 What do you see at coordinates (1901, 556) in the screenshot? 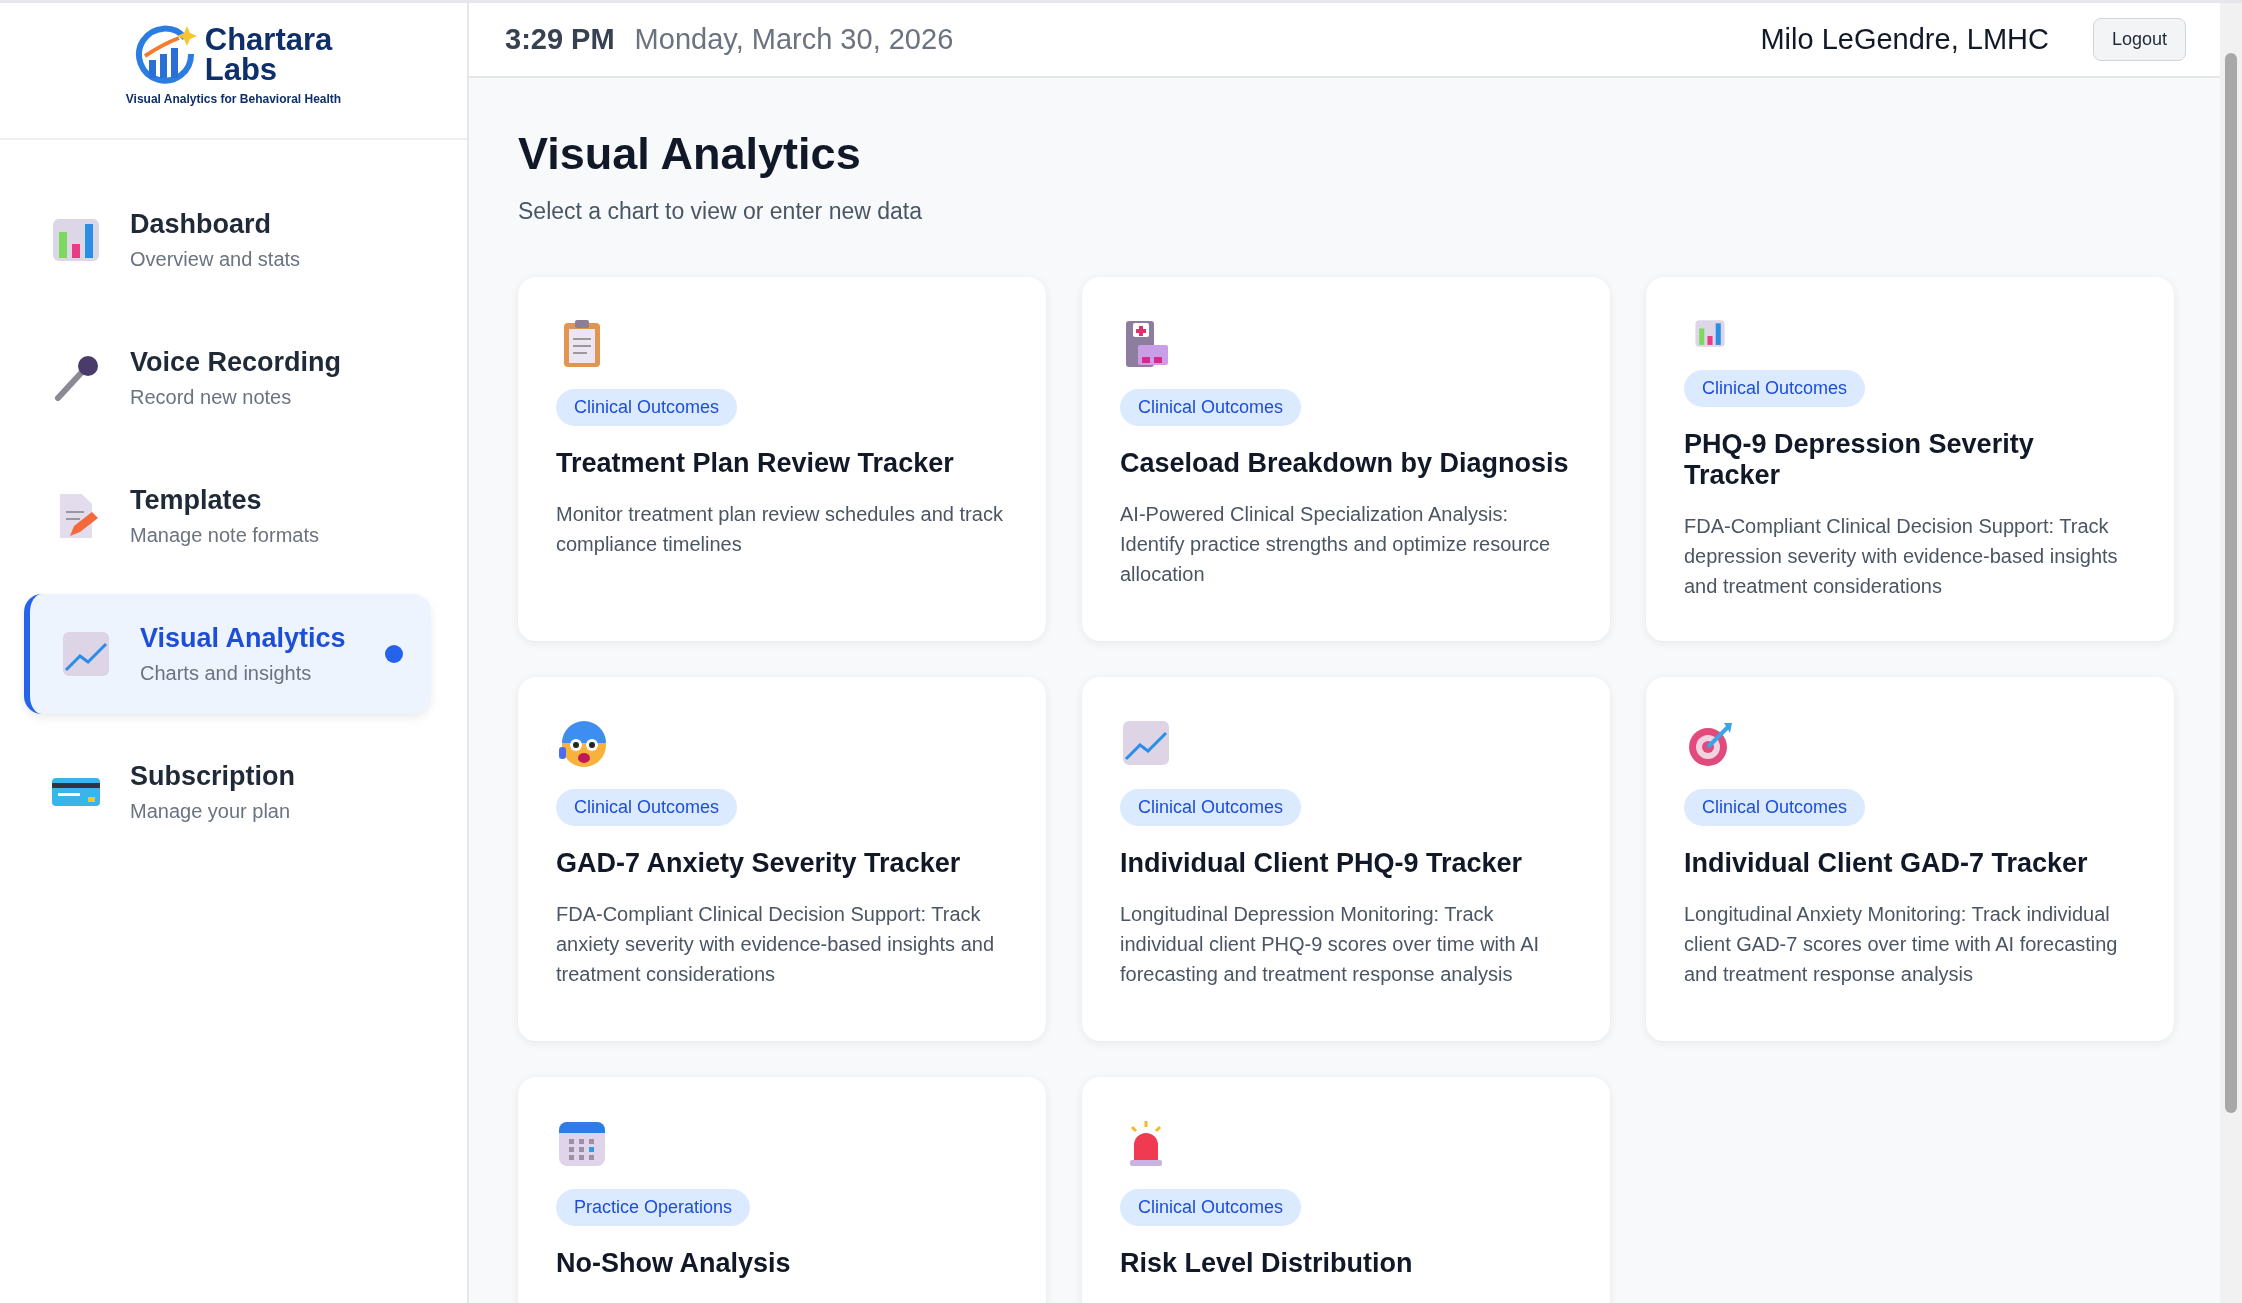
I see `card-description: FDA-Compliant Clinical Decision Support: Track depression severity with evidence-based insights and treatment considerations` at bounding box center [1901, 556].